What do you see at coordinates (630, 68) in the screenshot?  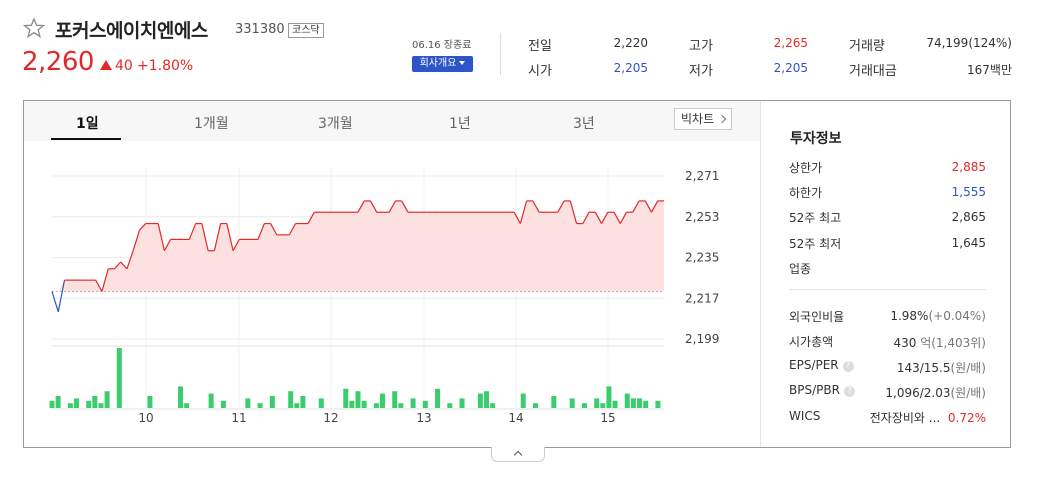 I see `open-value: 2,205` at bounding box center [630, 68].